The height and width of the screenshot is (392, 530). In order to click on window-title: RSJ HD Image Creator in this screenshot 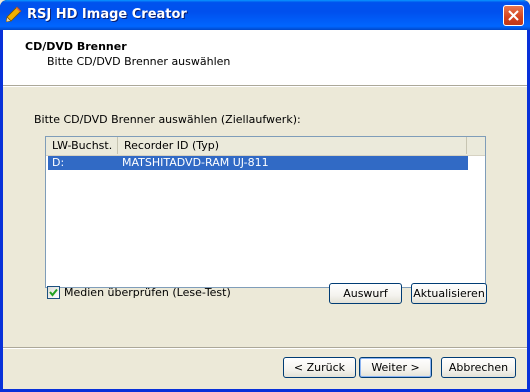, I will do `click(107, 14)`.